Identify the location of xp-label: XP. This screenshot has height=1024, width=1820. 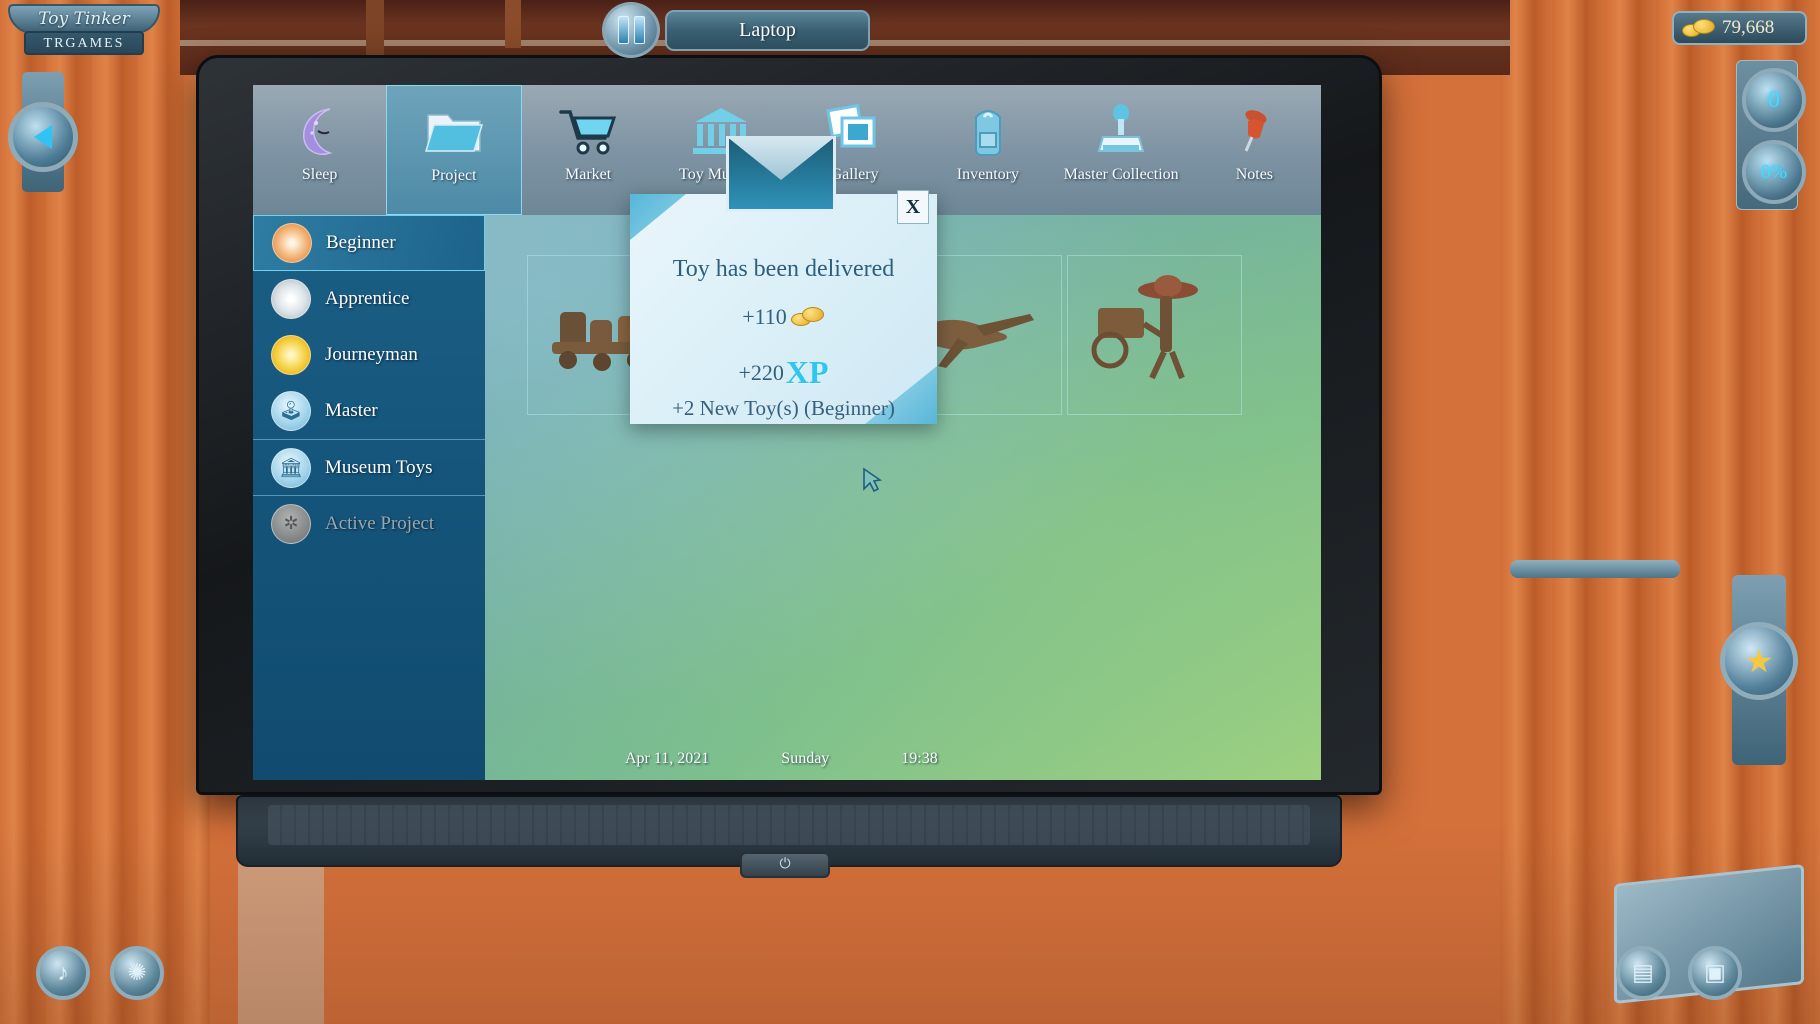
(807, 372).